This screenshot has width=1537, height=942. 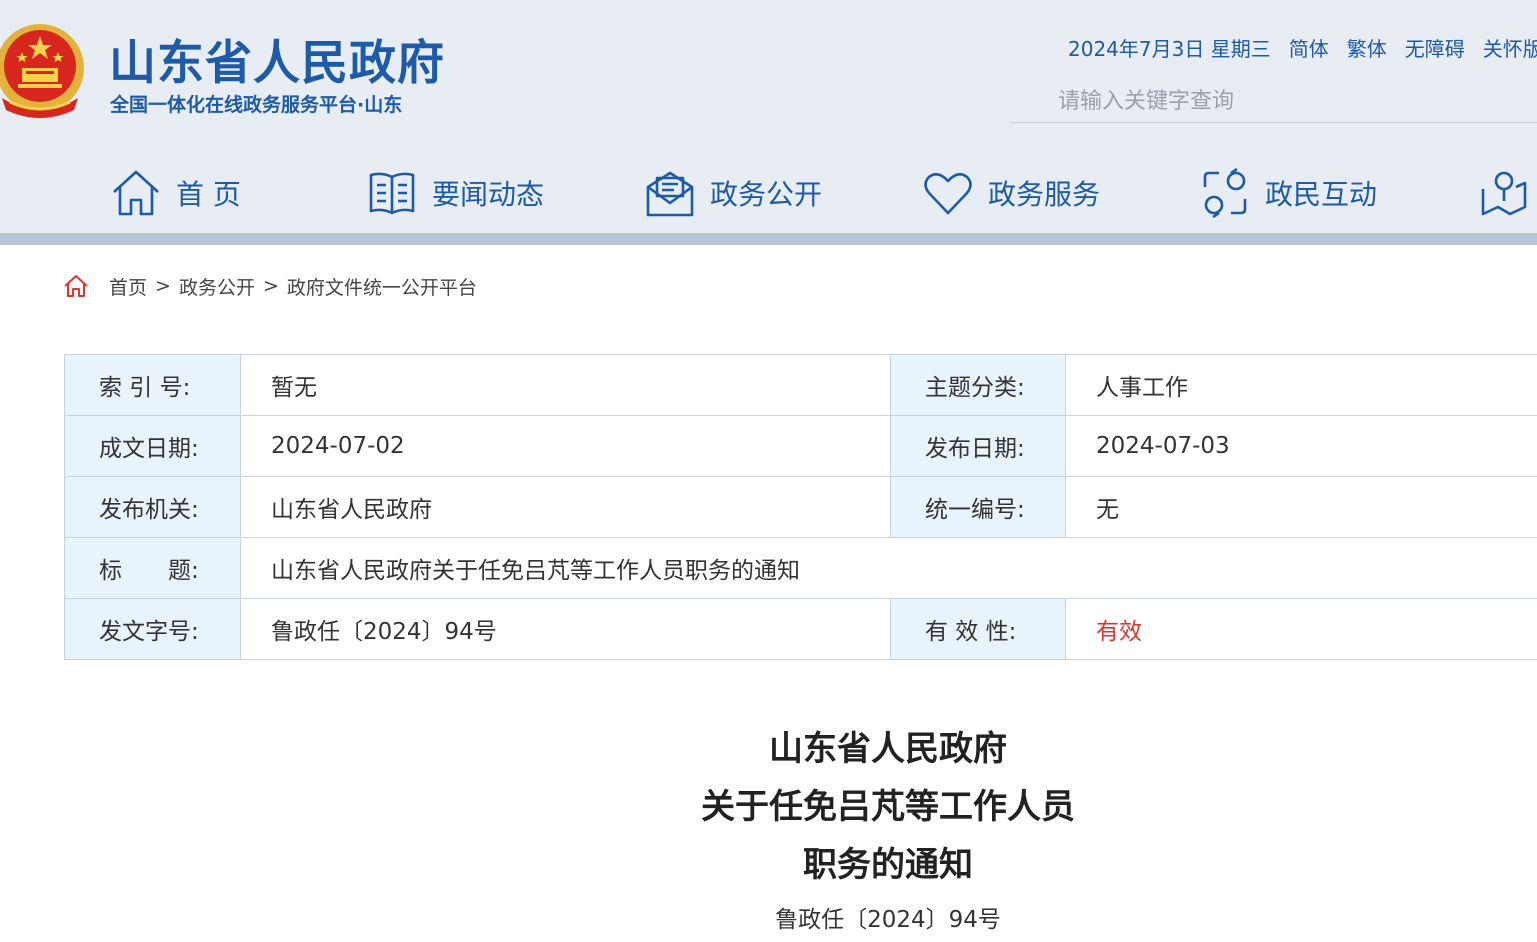 I want to click on location-user-icon, so click(x=1504, y=193).